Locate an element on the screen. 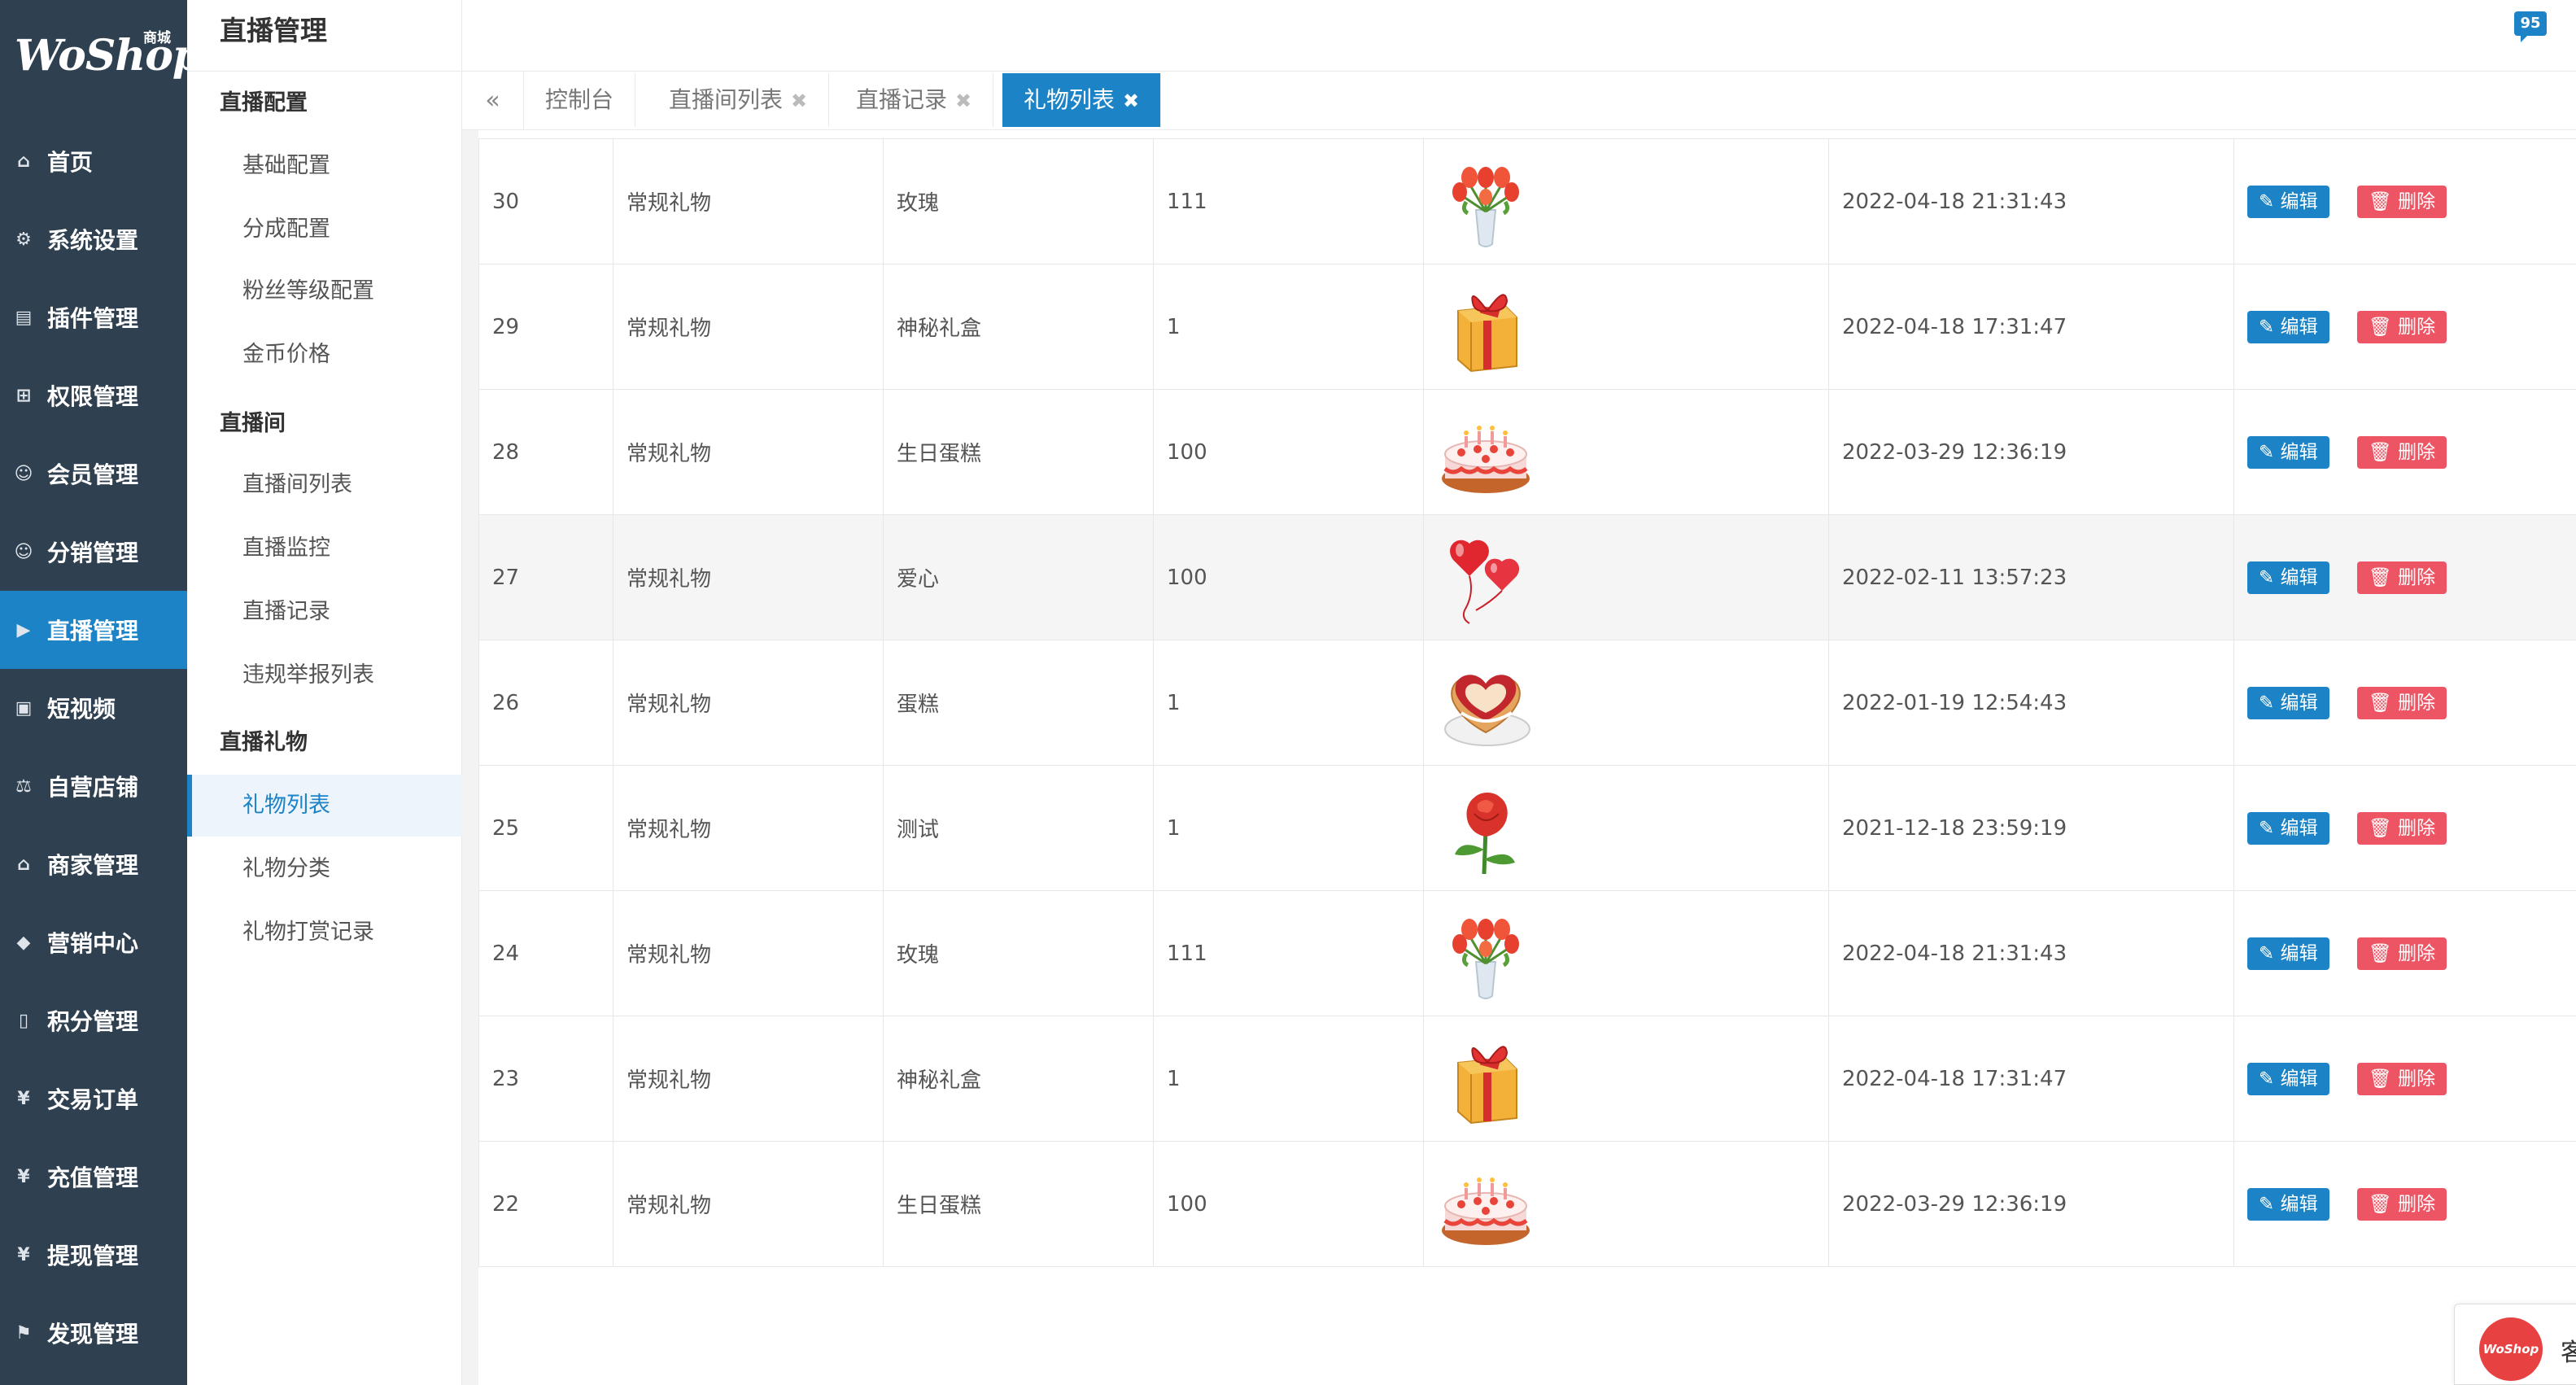  nav-item-12: ¥ 交易订单 is located at coordinates (93, 1099).